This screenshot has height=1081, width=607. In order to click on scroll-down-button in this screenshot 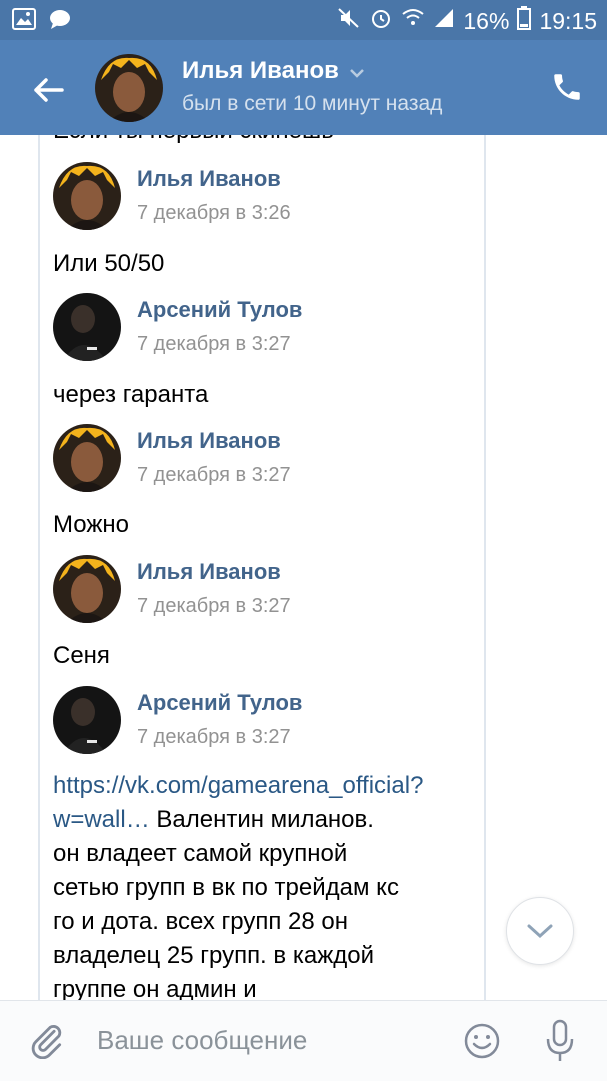, I will do `click(540, 931)`.